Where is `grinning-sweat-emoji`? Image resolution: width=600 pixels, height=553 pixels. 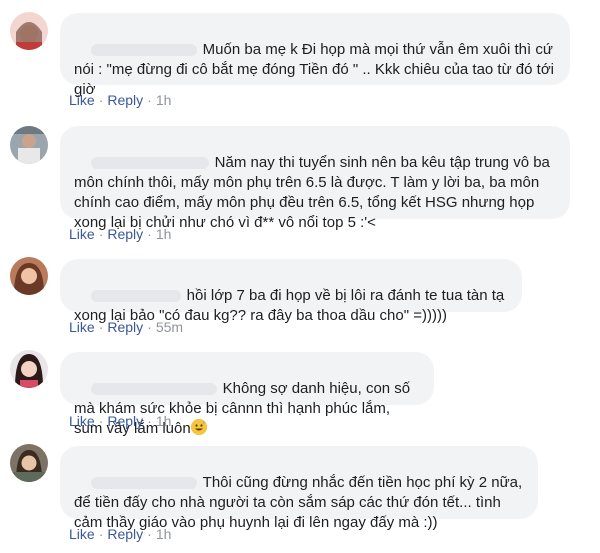 grinning-sweat-emoji is located at coordinates (198, 427).